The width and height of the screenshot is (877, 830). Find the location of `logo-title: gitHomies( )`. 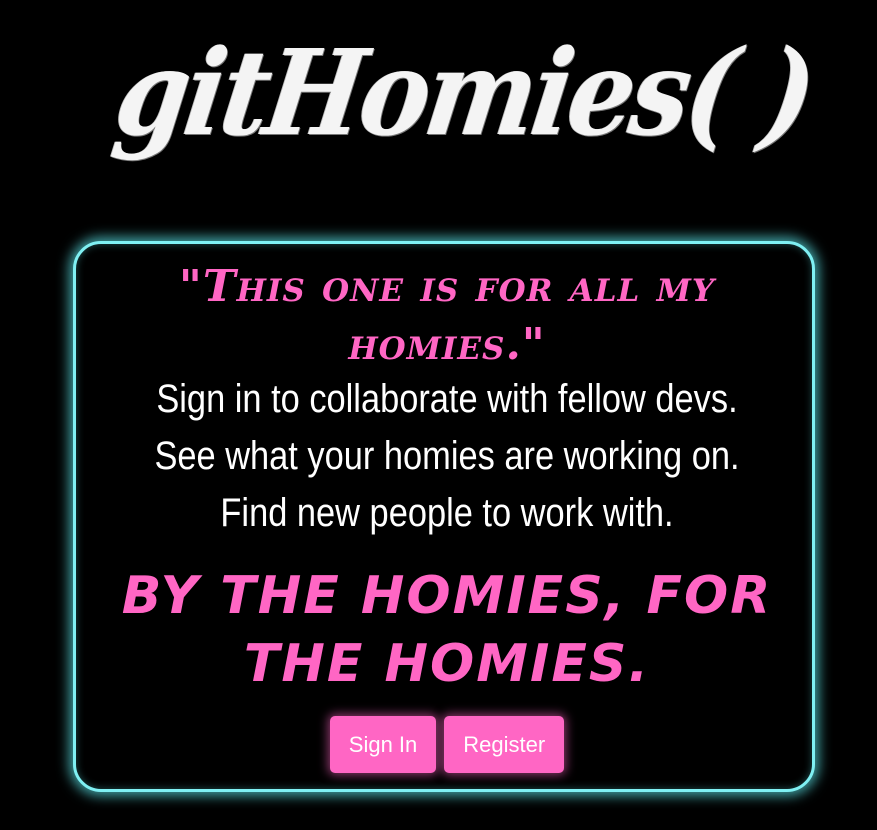

logo-title: gitHomies( ) is located at coordinates (464, 92).